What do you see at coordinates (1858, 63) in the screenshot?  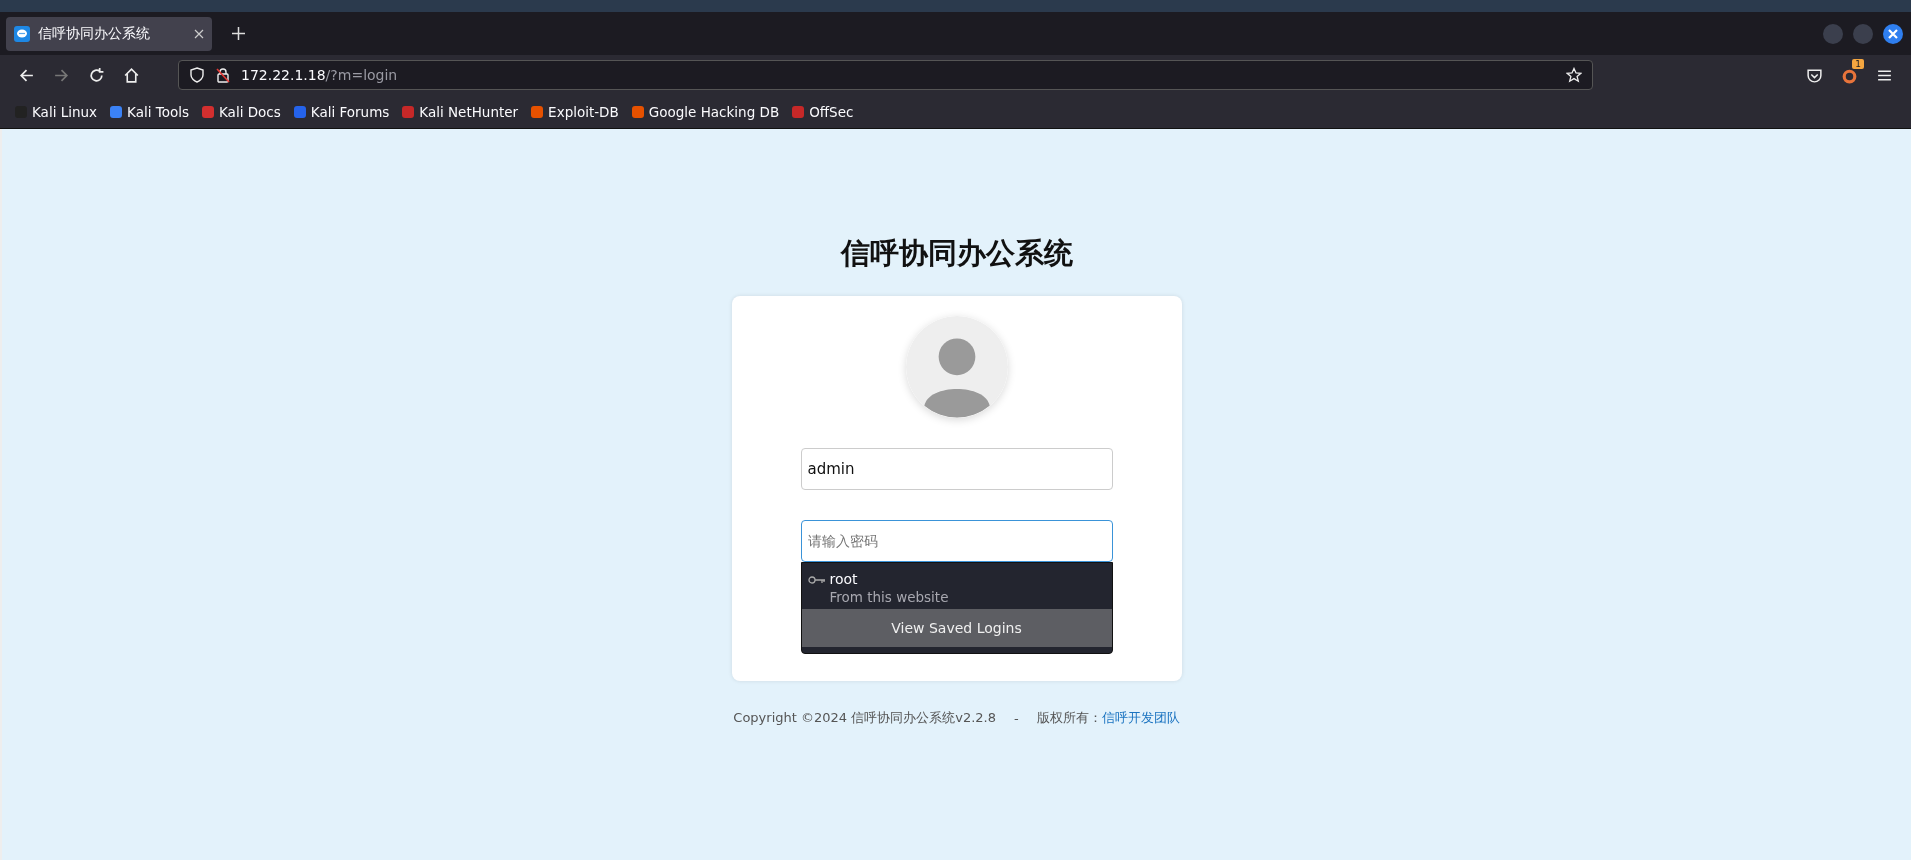 I see `notification-badge: 1` at bounding box center [1858, 63].